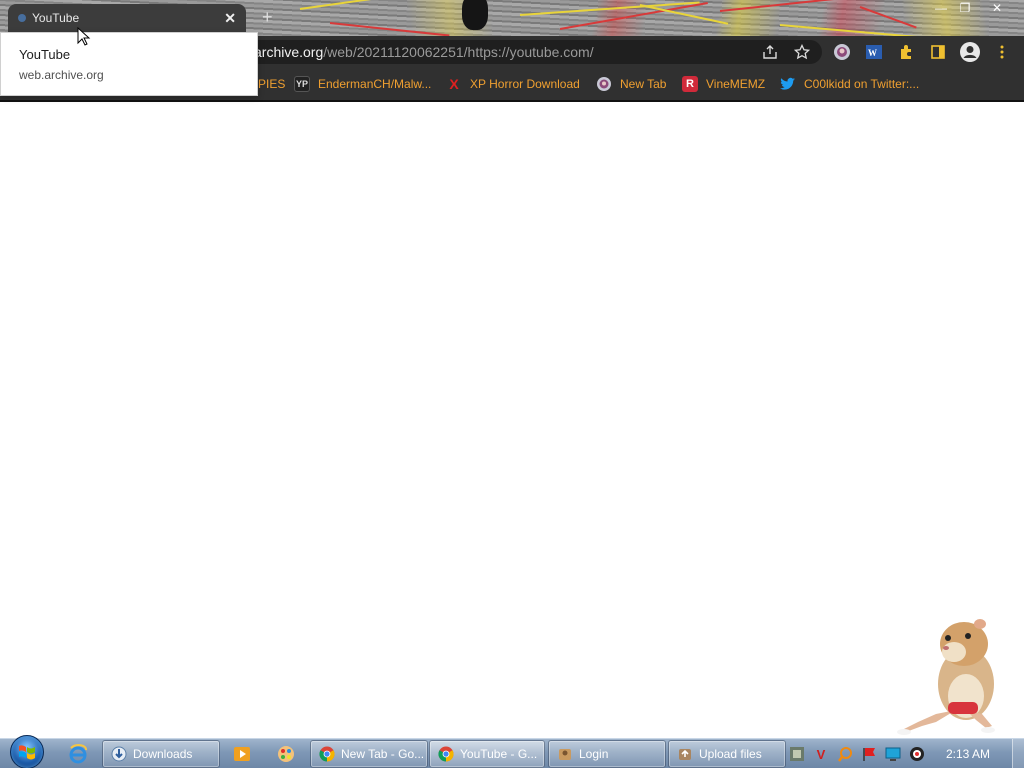 The width and height of the screenshot is (1024, 768). I want to click on twitter-icon, so click(788, 84).